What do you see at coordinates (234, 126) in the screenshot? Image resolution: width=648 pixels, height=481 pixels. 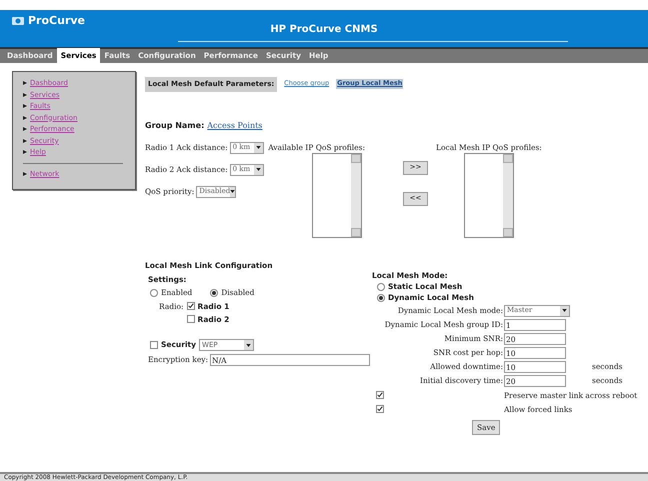 I see `group-name-link: Access Points` at bounding box center [234, 126].